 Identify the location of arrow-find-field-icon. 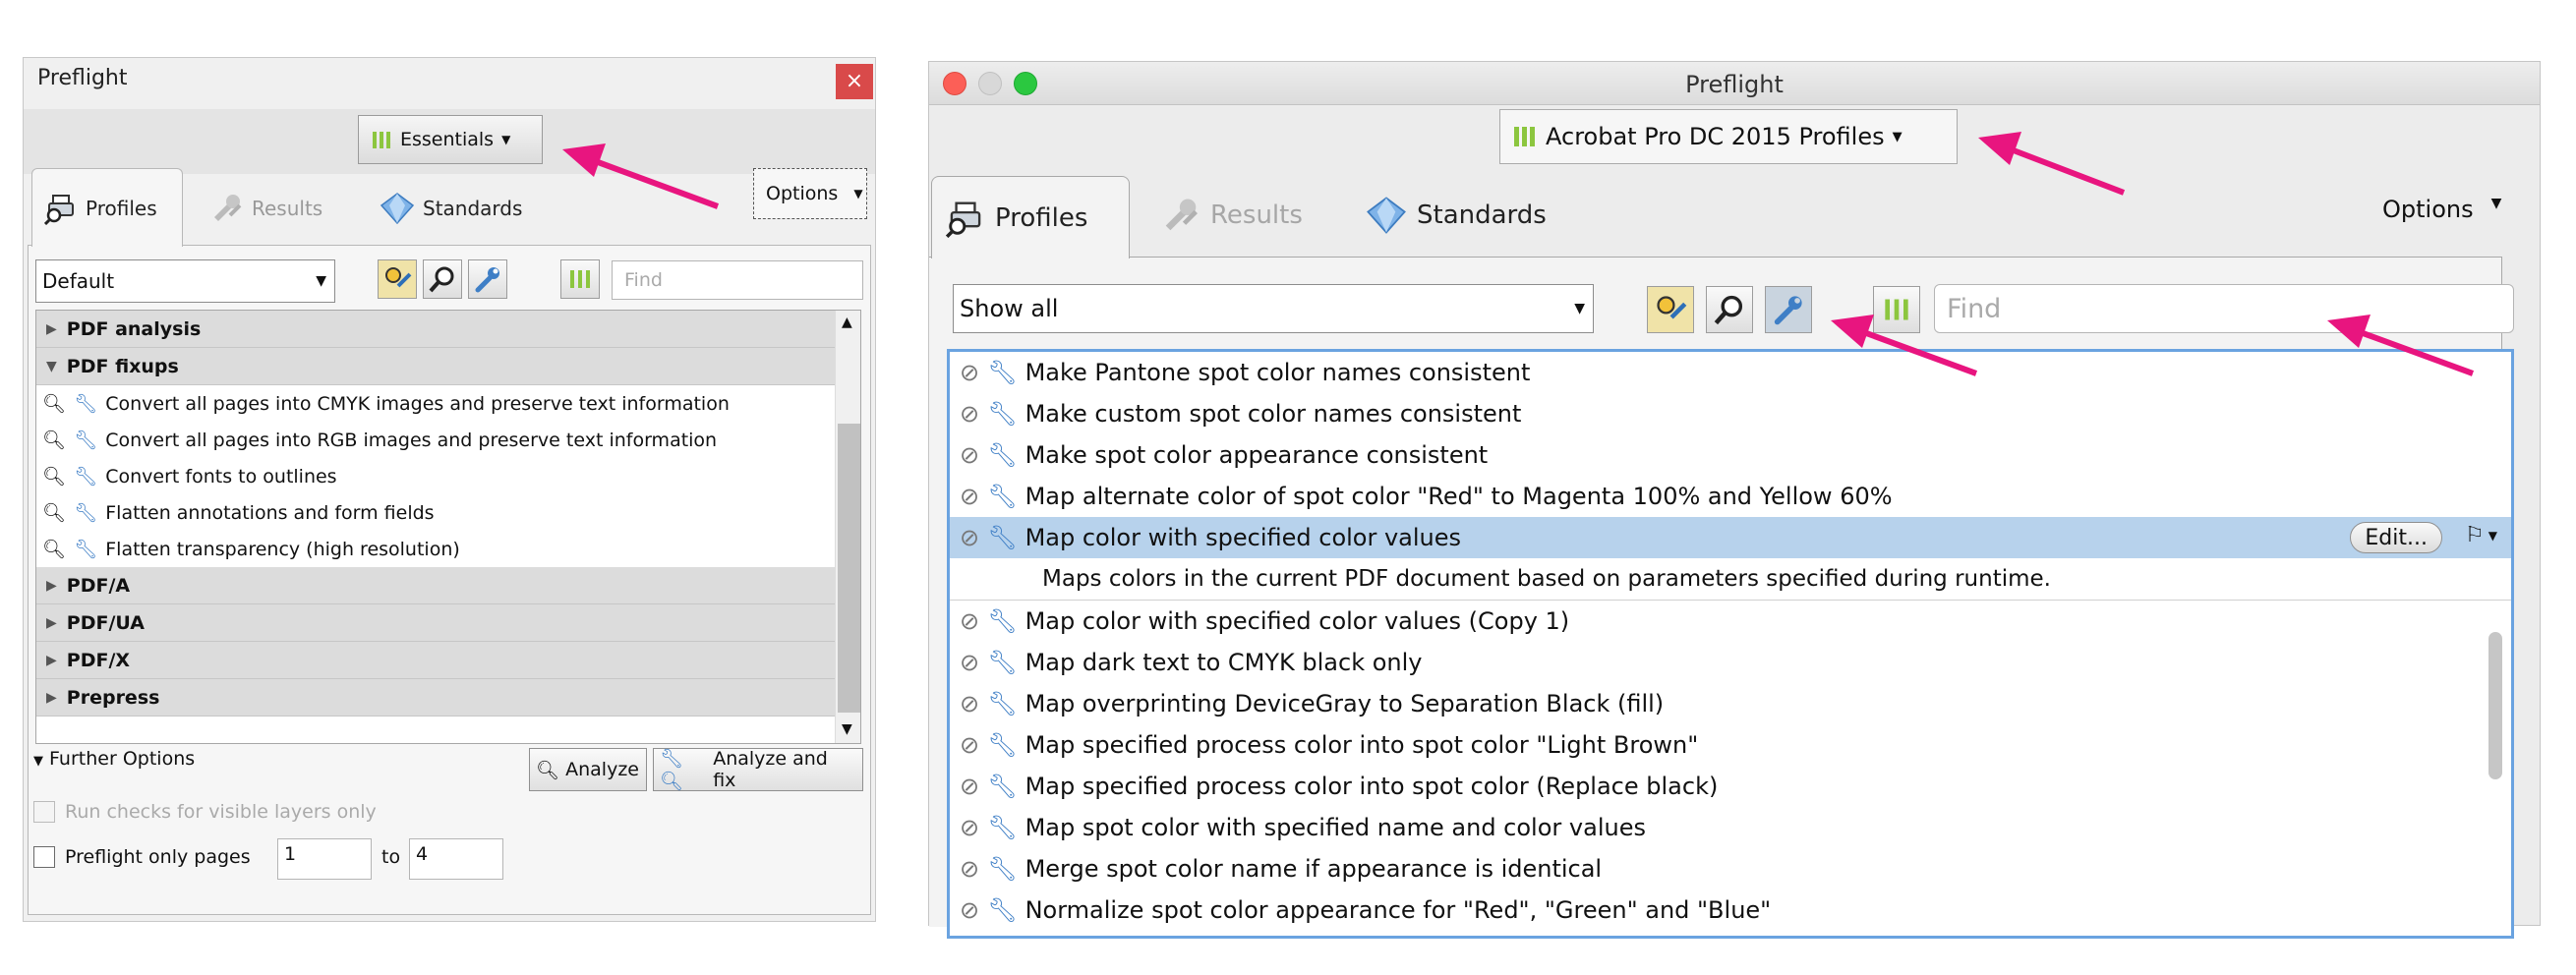
(2414, 352).